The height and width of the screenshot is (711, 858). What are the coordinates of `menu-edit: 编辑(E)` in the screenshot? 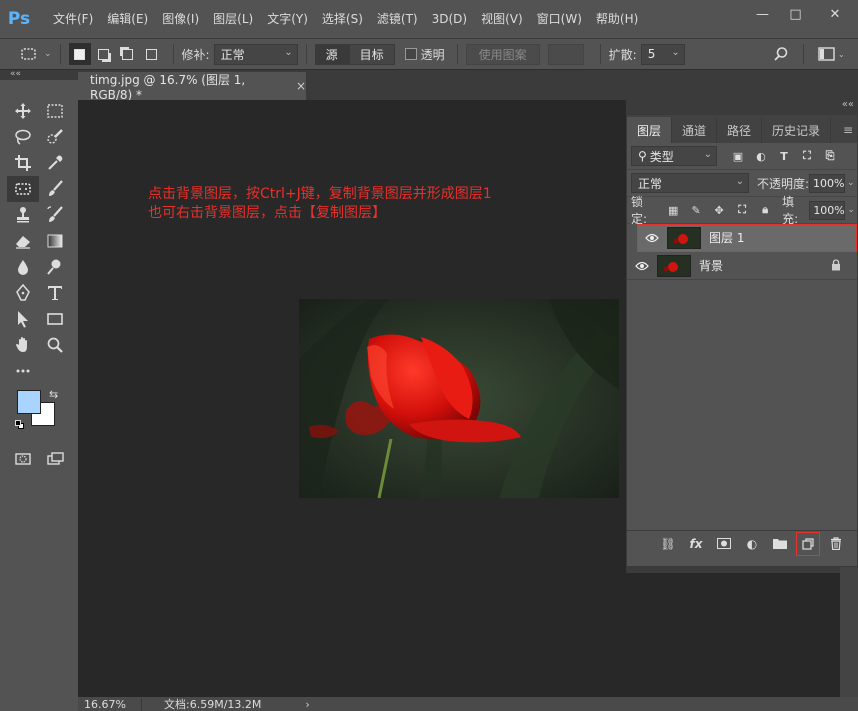 It's located at (127, 19).